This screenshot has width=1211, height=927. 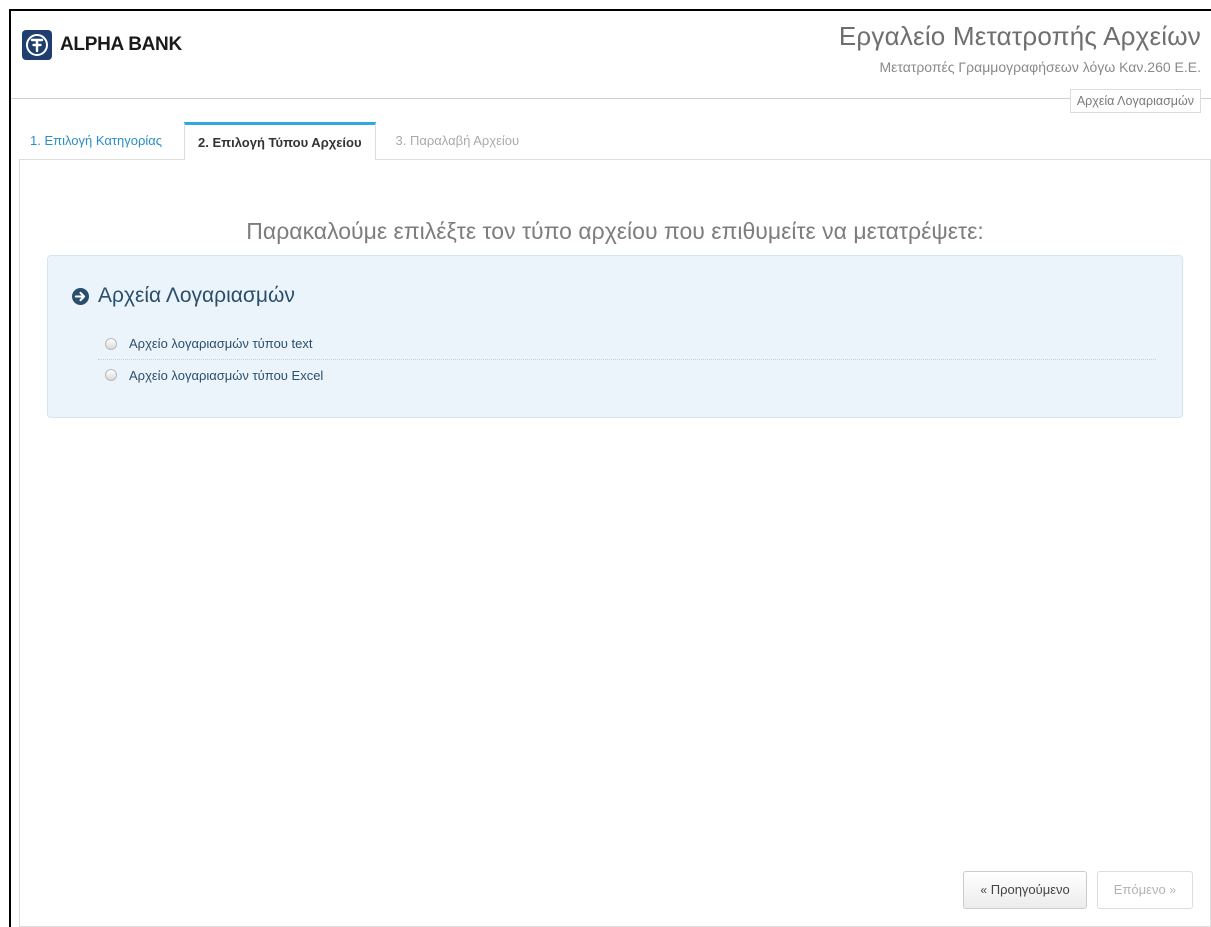 I want to click on tab-receive-file: 3. Παραλαβή Αρχείου, so click(x=457, y=140).